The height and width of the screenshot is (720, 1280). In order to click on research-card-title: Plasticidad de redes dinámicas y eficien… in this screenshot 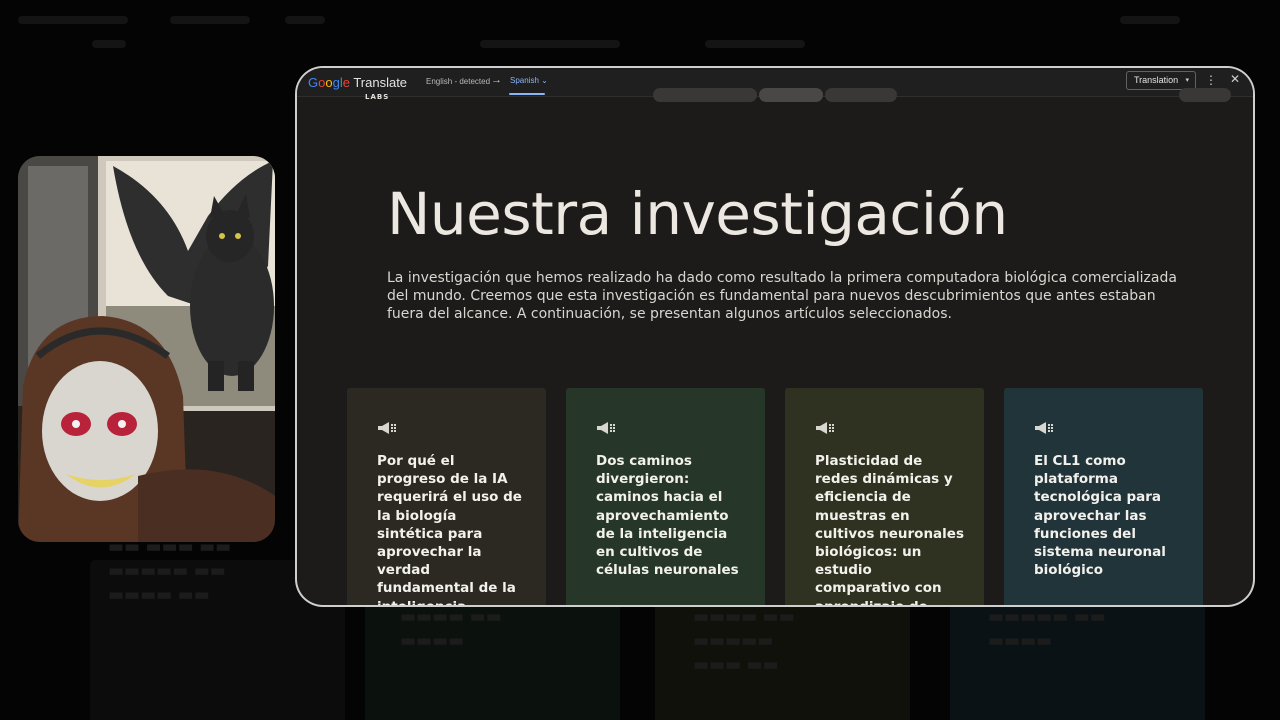, I will do `click(889, 529)`.